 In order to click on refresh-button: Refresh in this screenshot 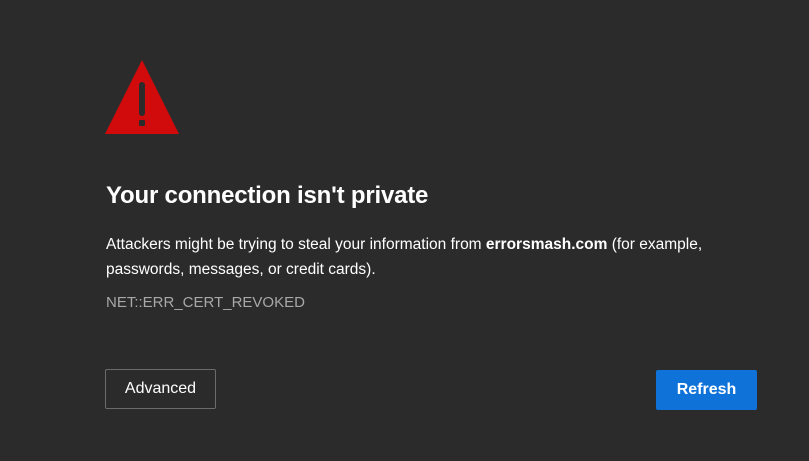, I will do `click(706, 390)`.